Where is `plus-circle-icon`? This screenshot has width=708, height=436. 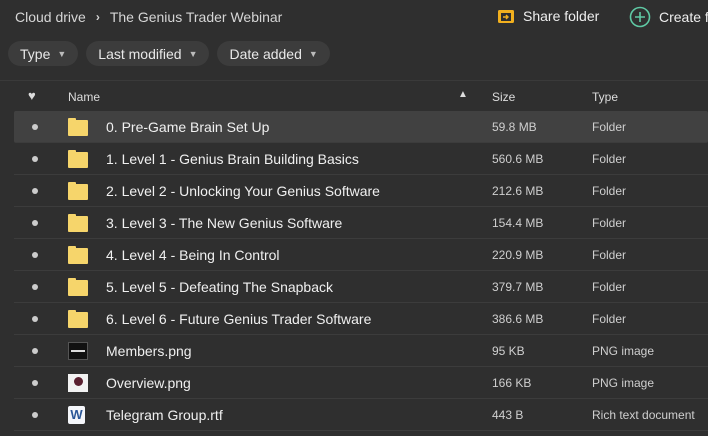 plus-circle-icon is located at coordinates (640, 17).